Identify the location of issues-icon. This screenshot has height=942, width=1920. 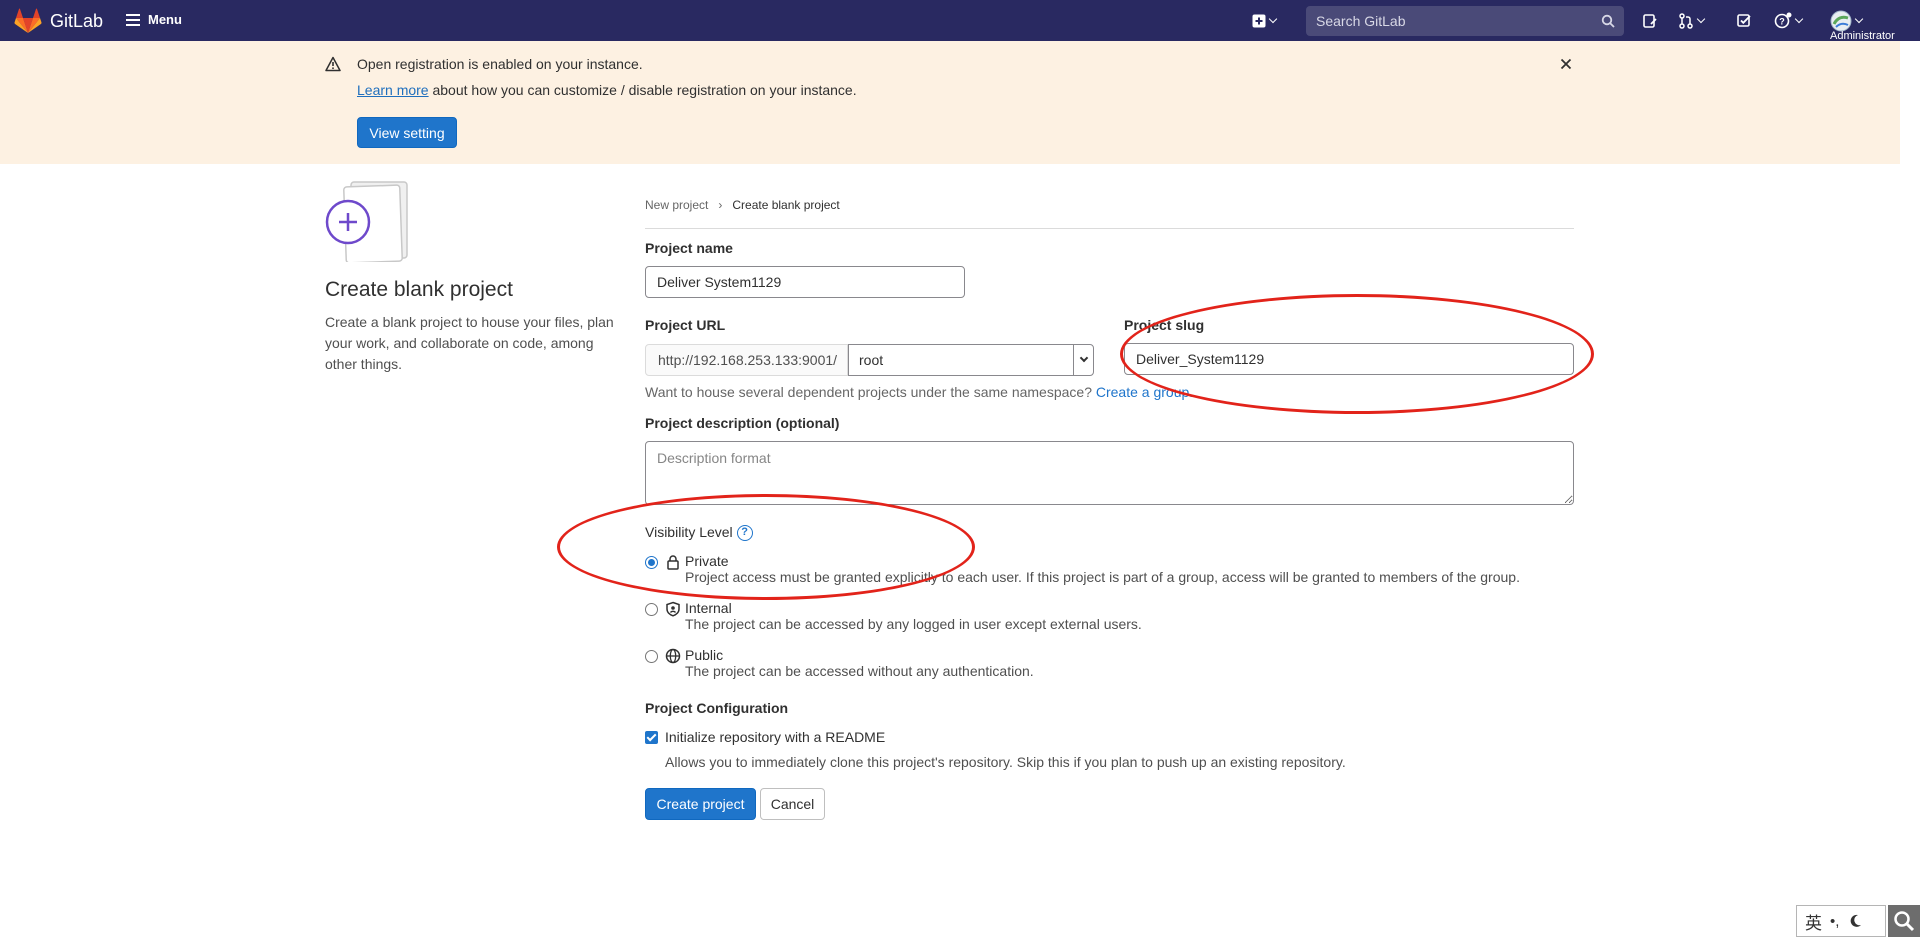
(1650, 21).